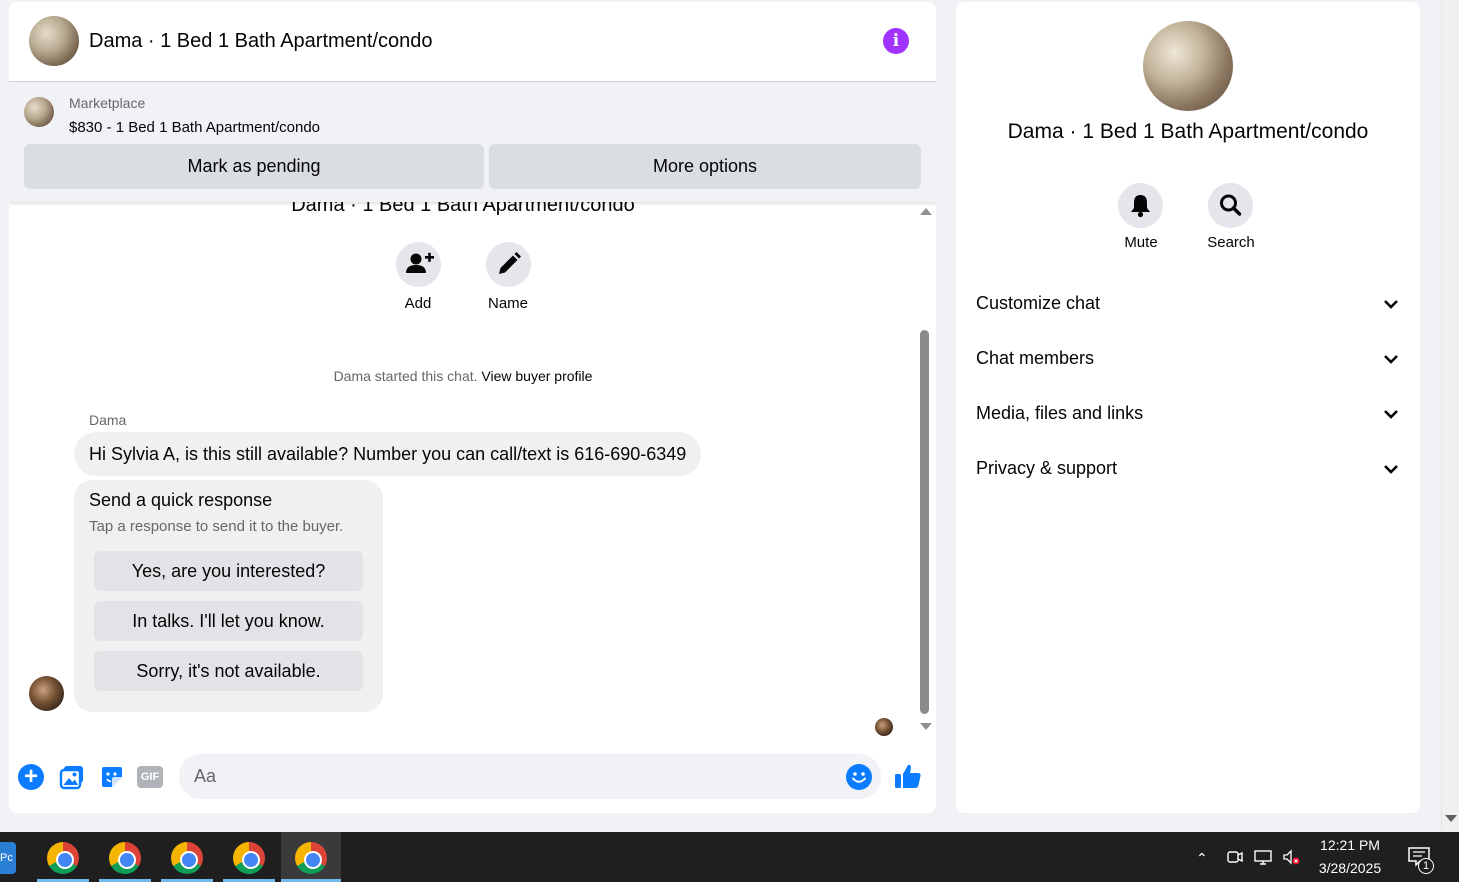  I want to click on chat-title: Dama · 1 Bed 1 Bath Apartment/condo, so click(261, 41).